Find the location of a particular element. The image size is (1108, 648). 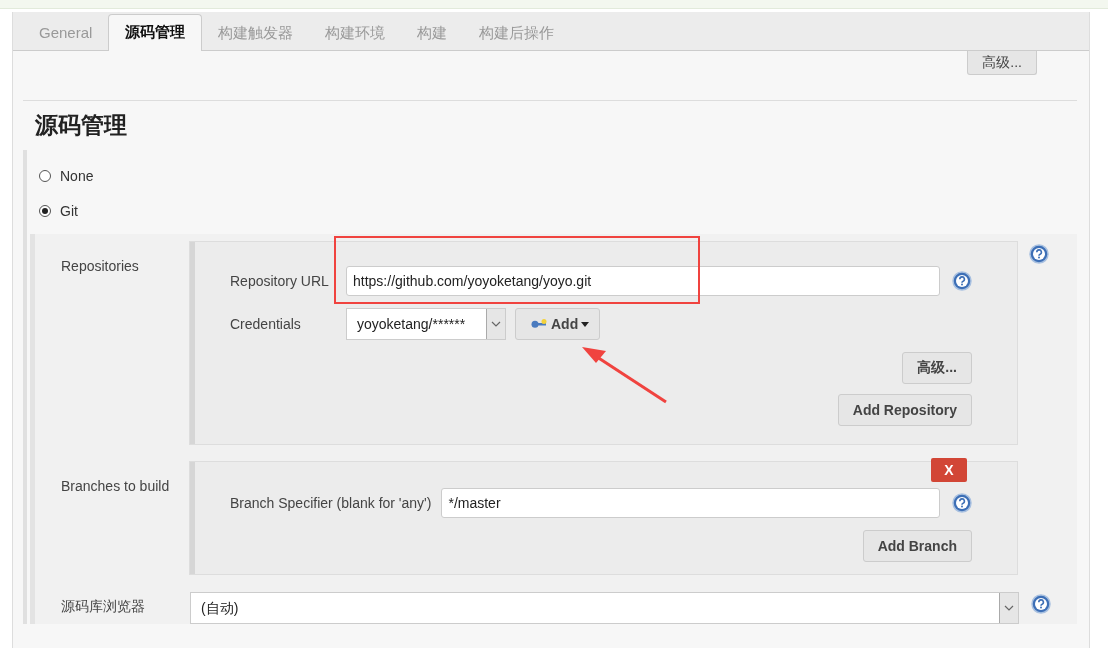

radio-label: None is located at coordinates (77, 175).